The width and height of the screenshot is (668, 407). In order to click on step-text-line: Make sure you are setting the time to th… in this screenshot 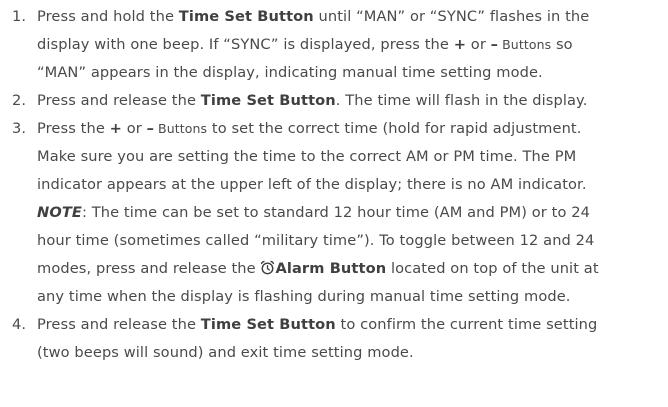, I will do `click(307, 156)`.